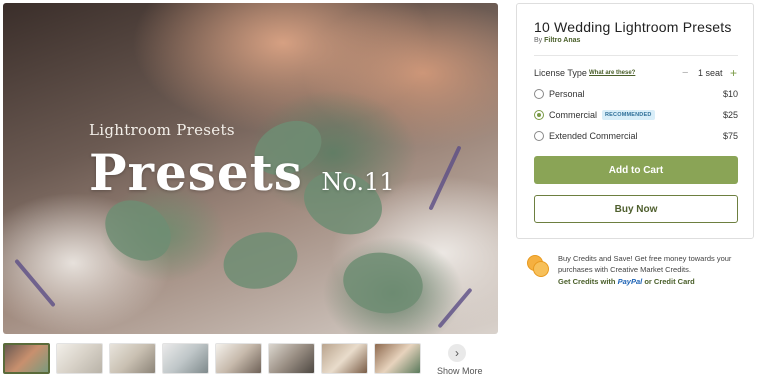  What do you see at coordinates (685, 73) in the screenshot?
I see `minus-icon: −` at bounding box center [685, 73].